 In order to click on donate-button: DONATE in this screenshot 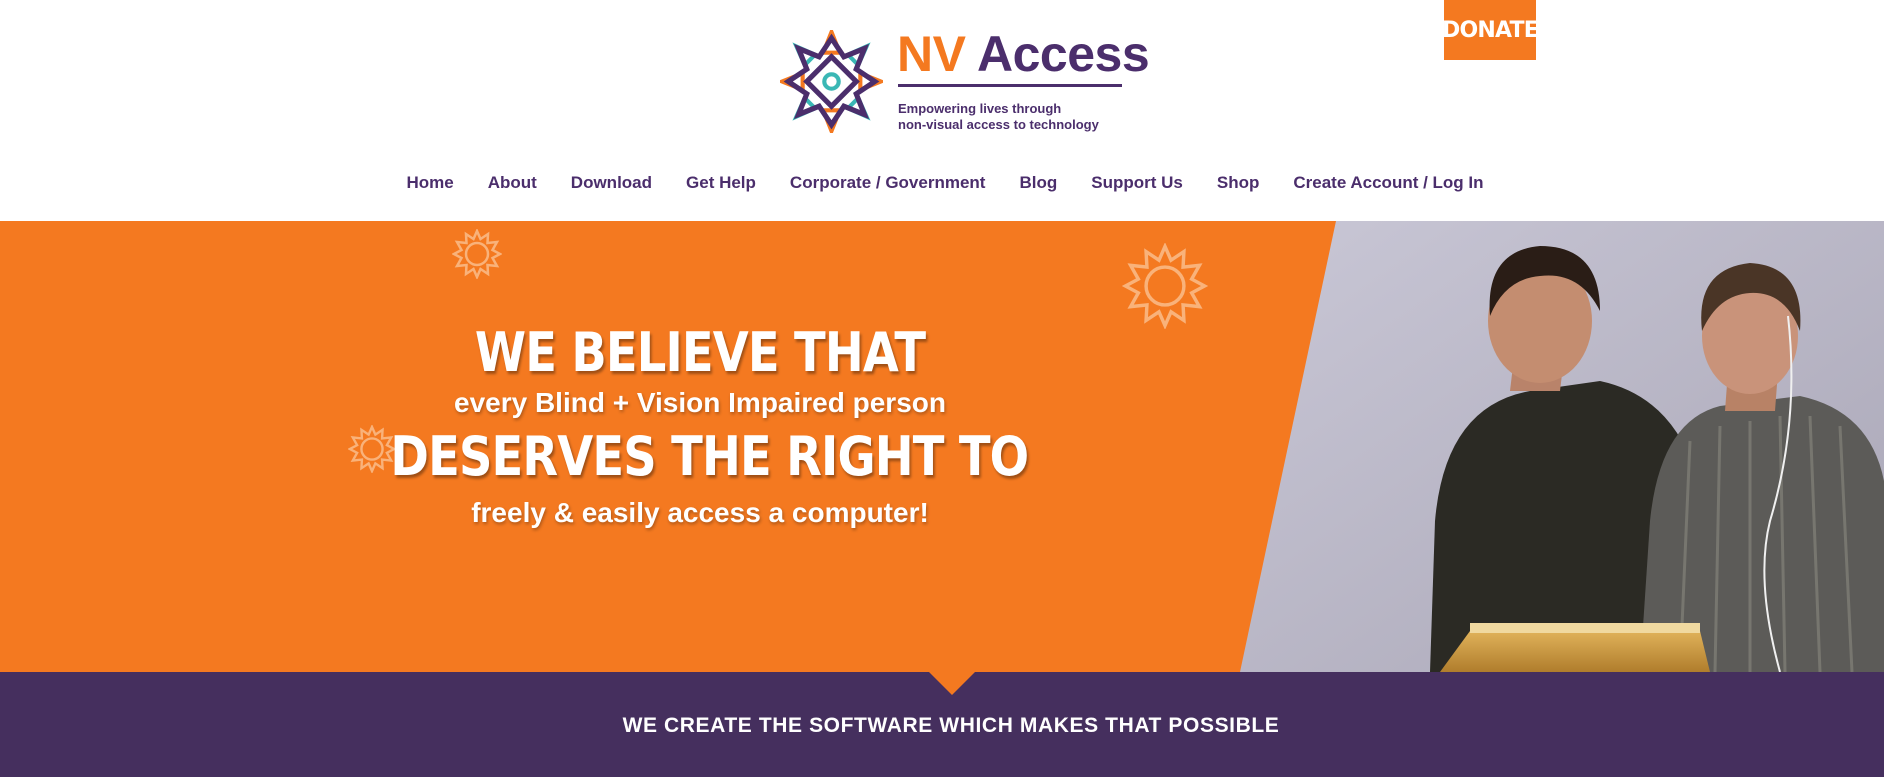, I will do `click(1490, 30)`.